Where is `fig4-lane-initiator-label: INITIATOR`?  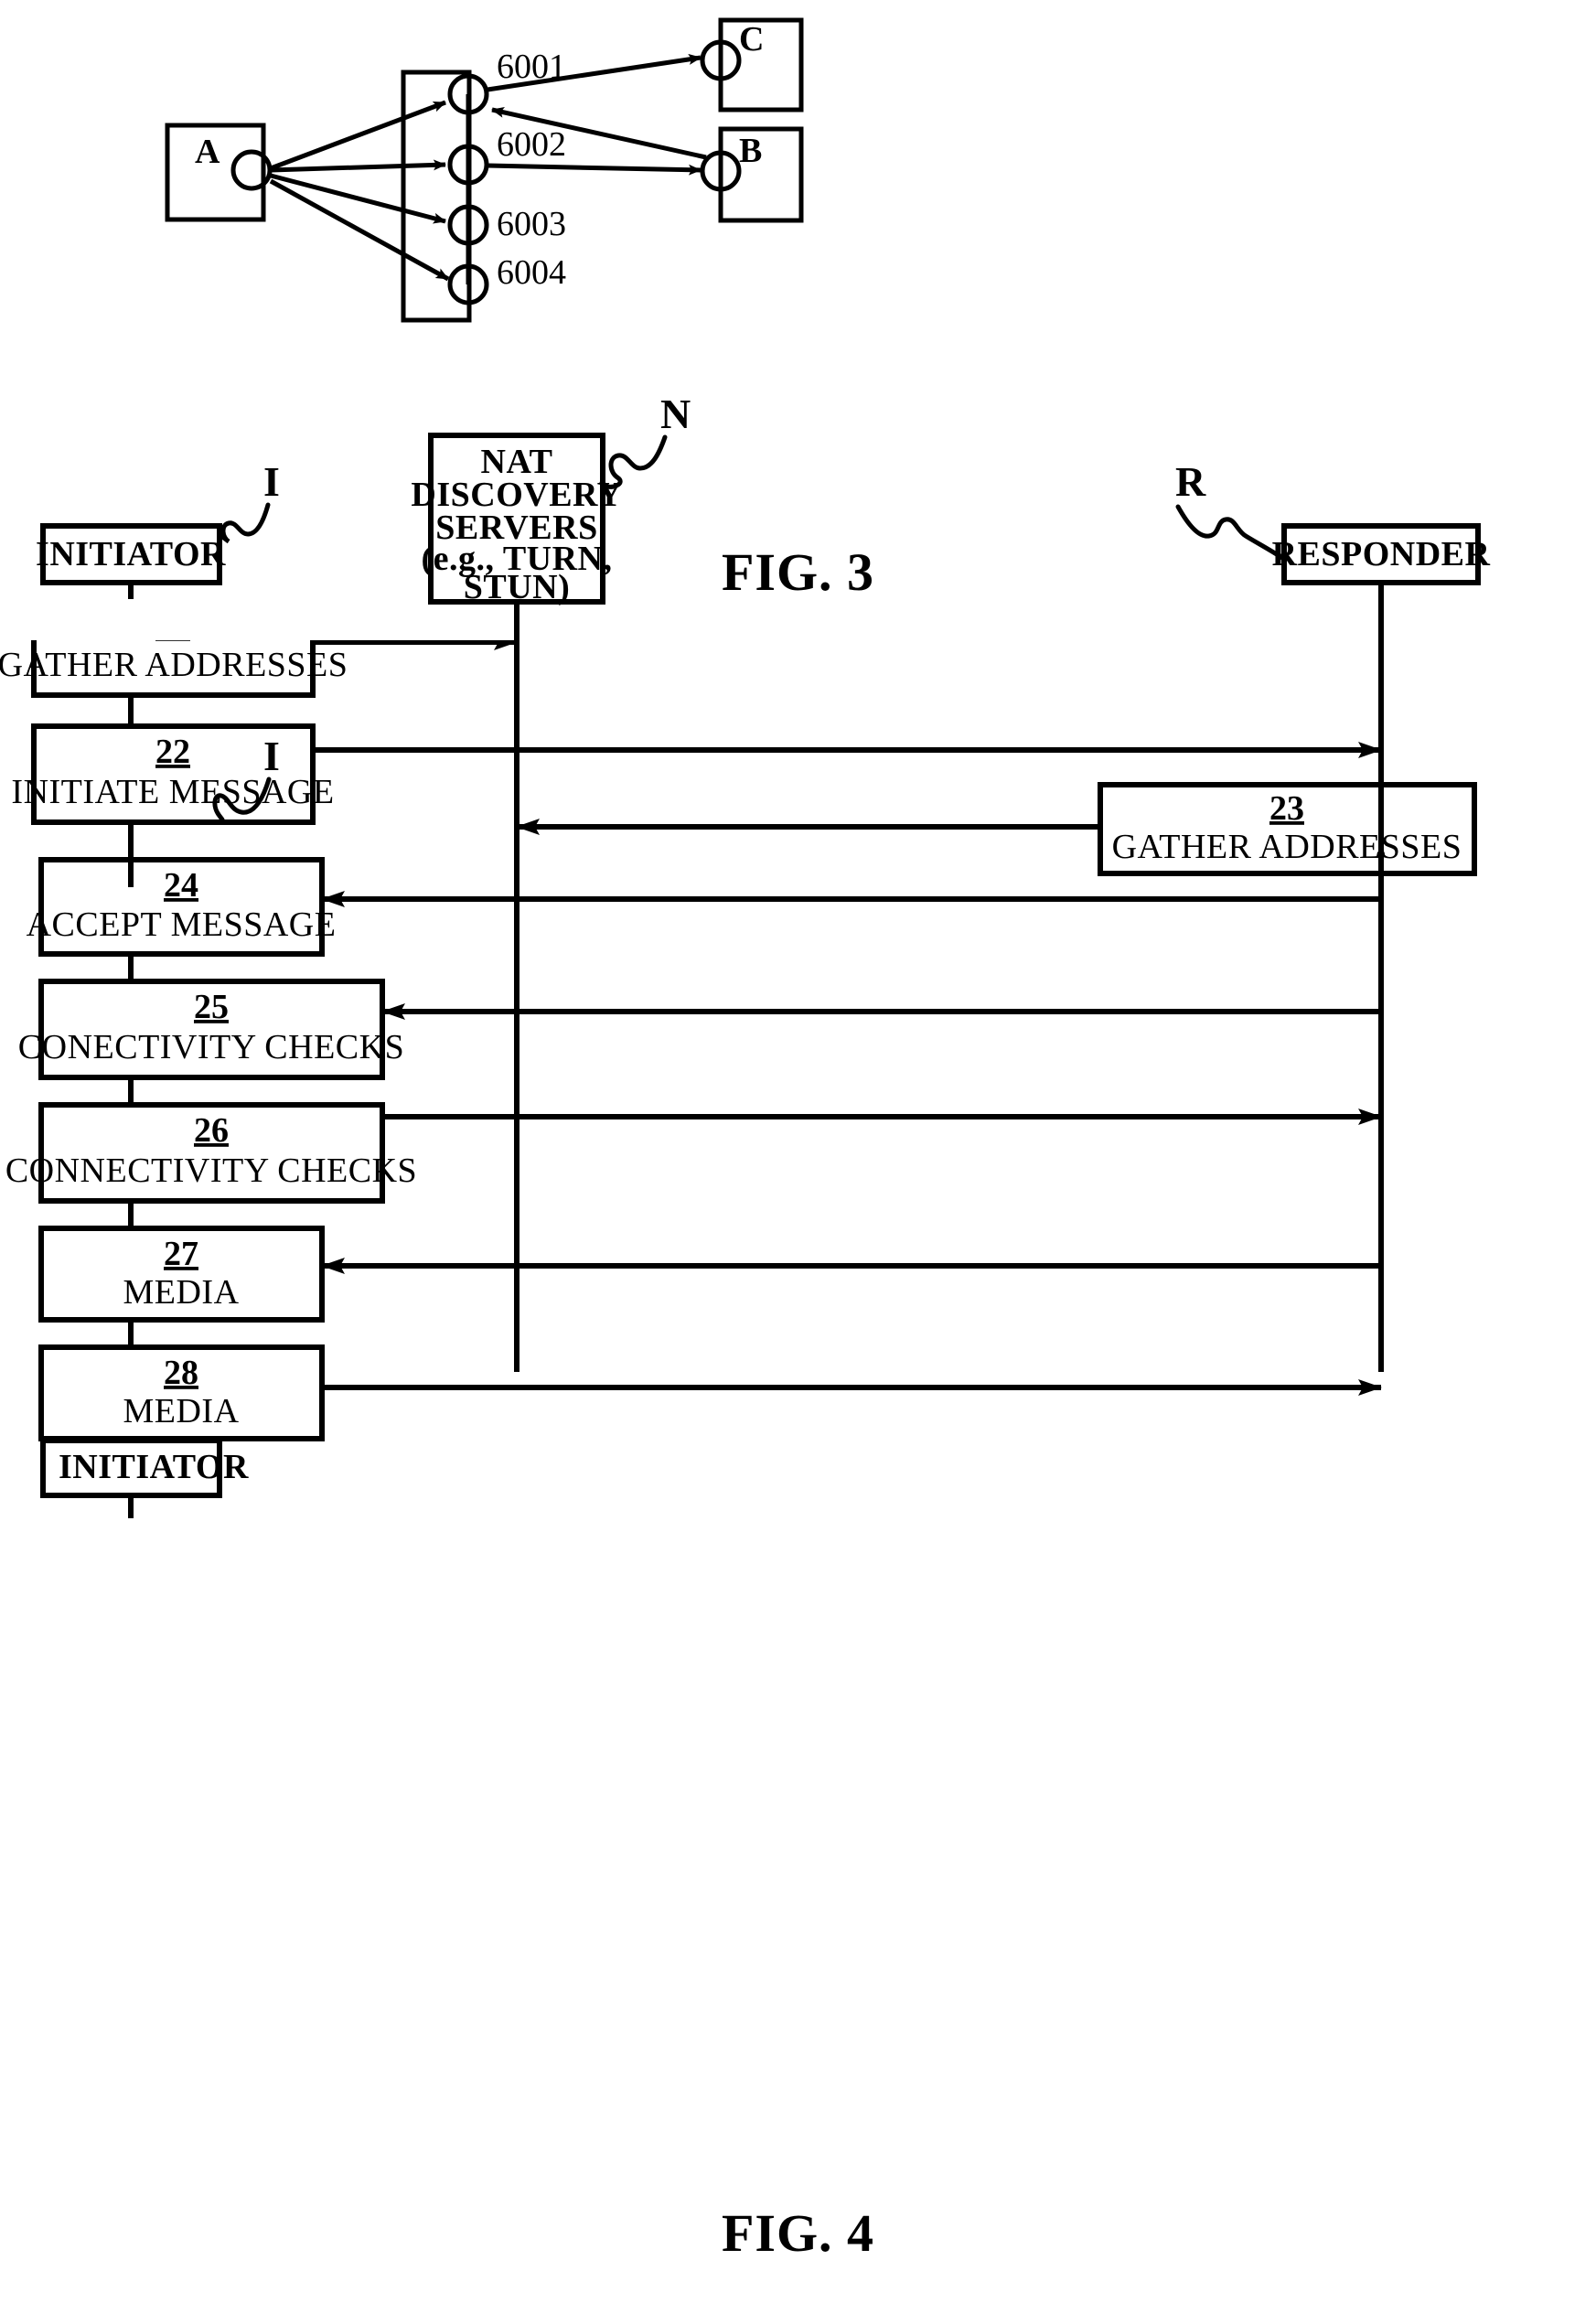 fig4-lane-initiator-label: INITIATOR is located at coordinates (154, 1467).